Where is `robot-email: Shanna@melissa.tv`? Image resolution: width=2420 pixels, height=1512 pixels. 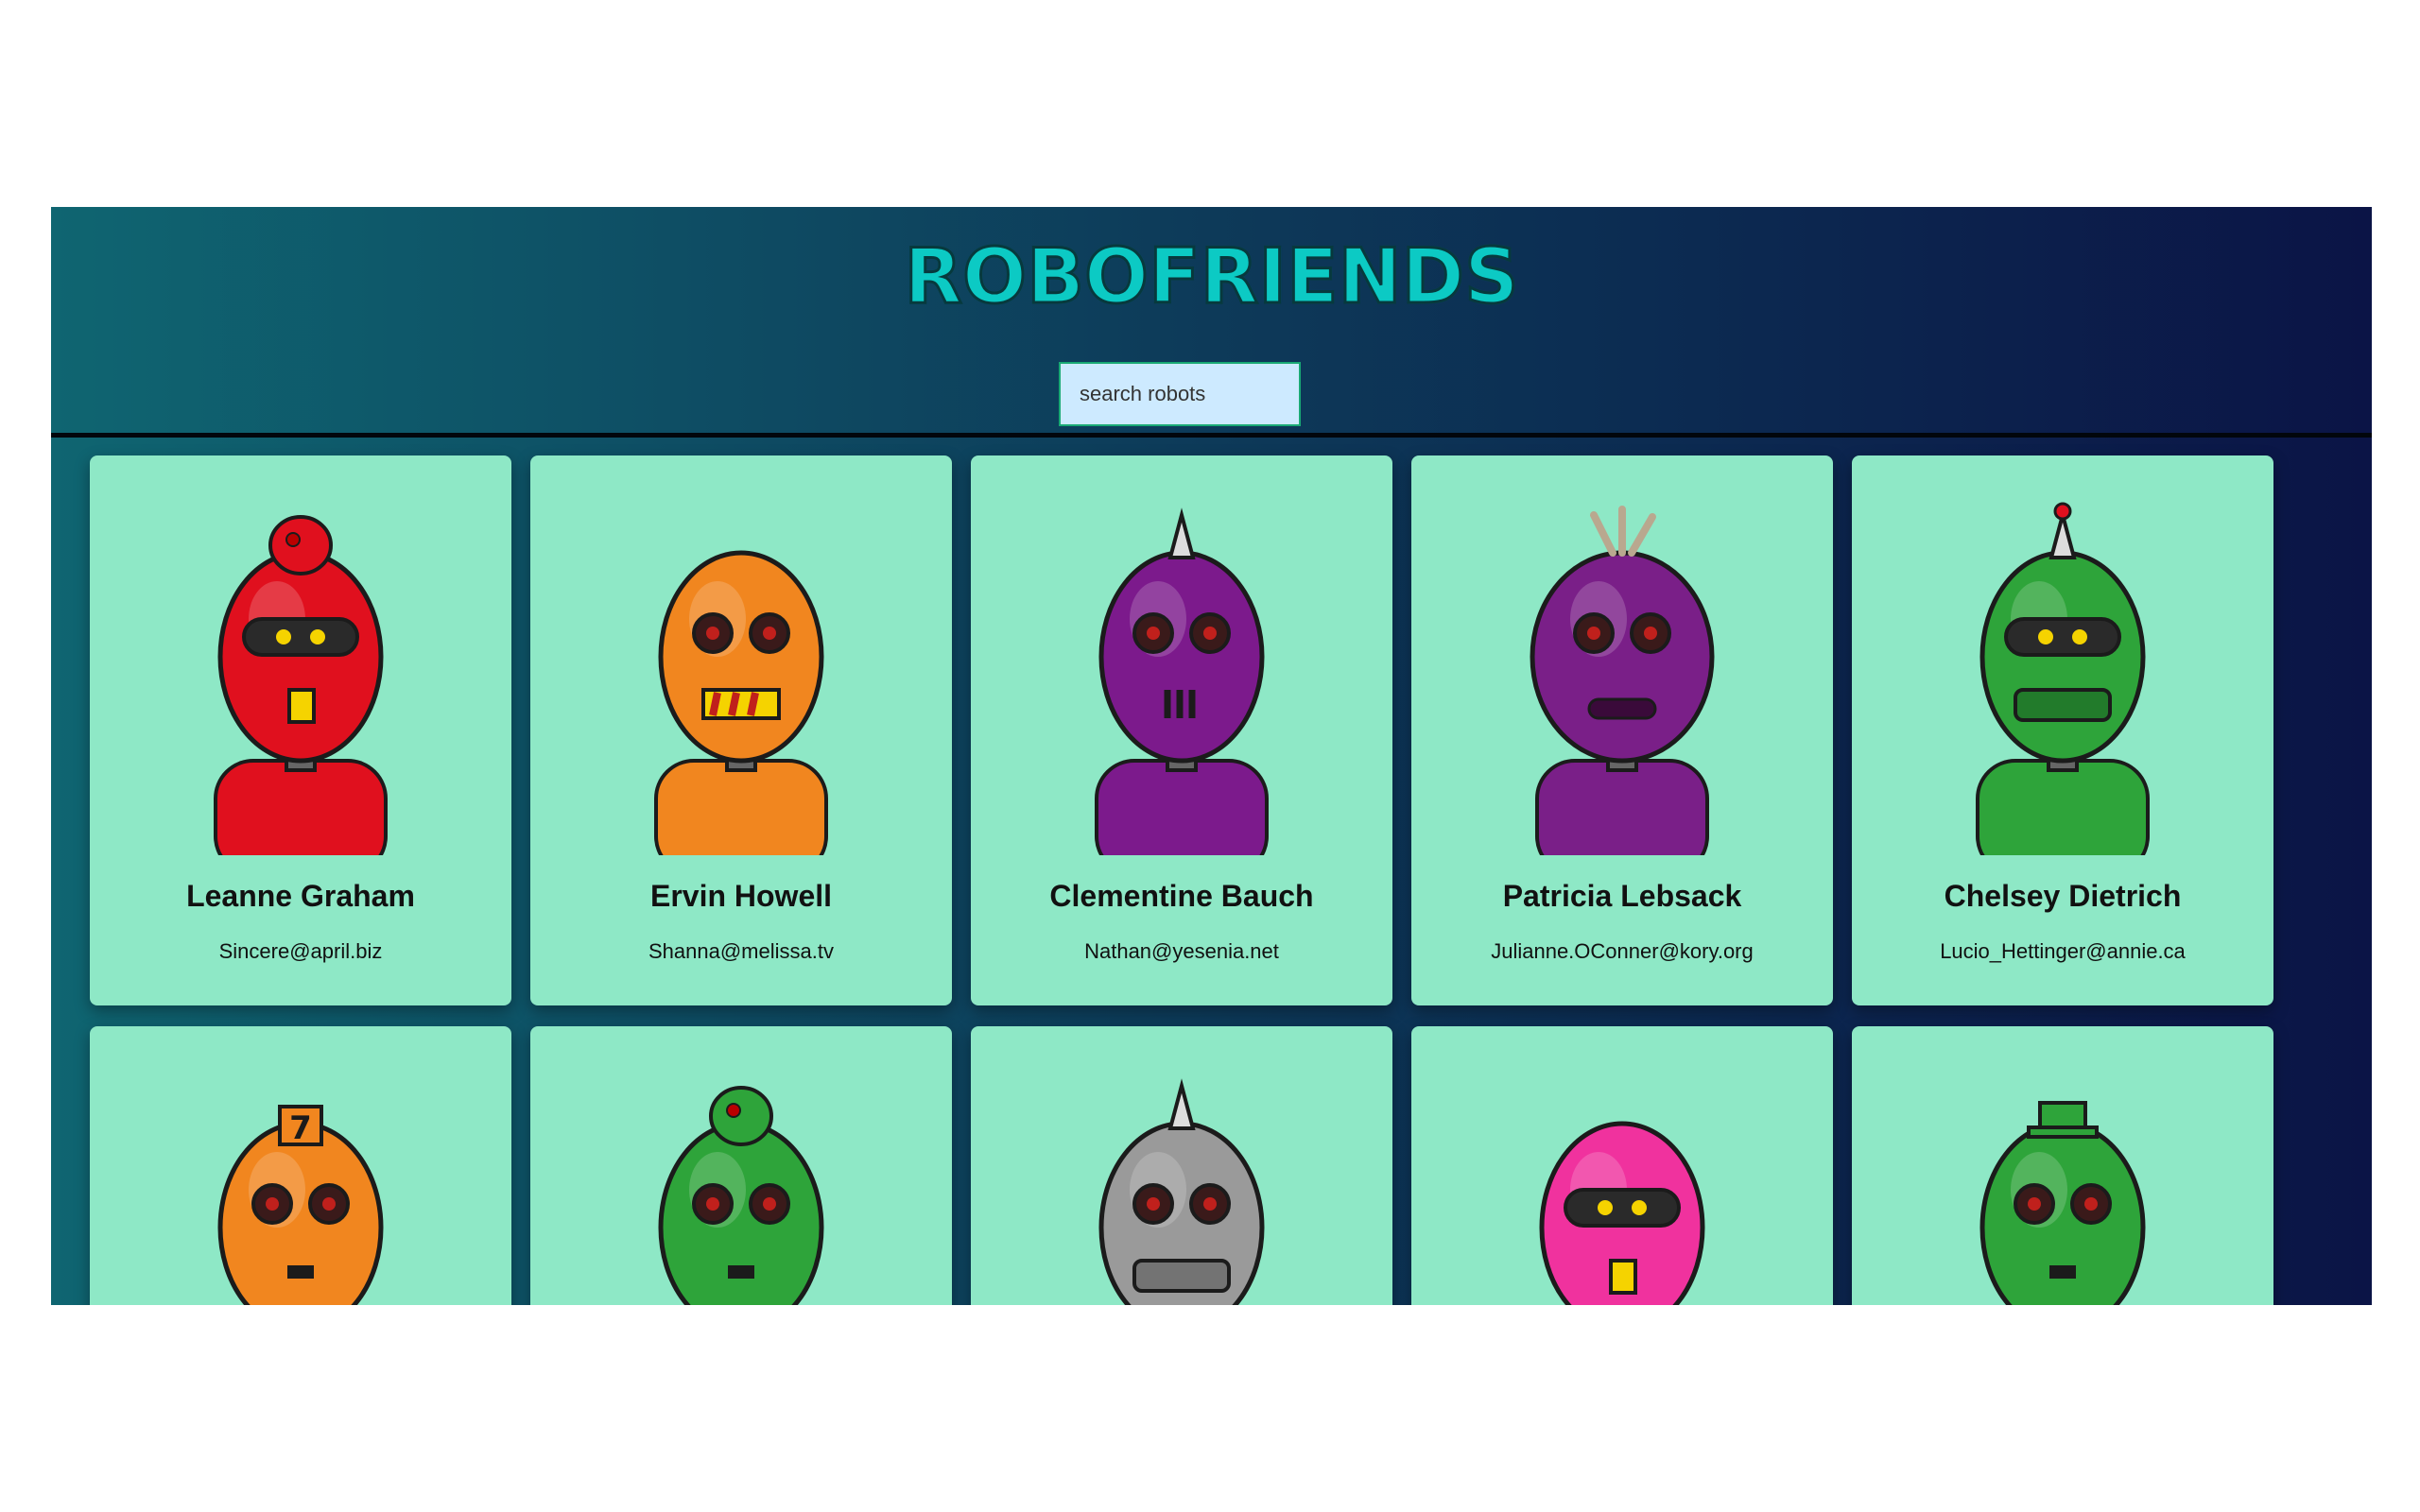 robot-email: Shanna@melissa.tv is located at coordinates (741, 951).